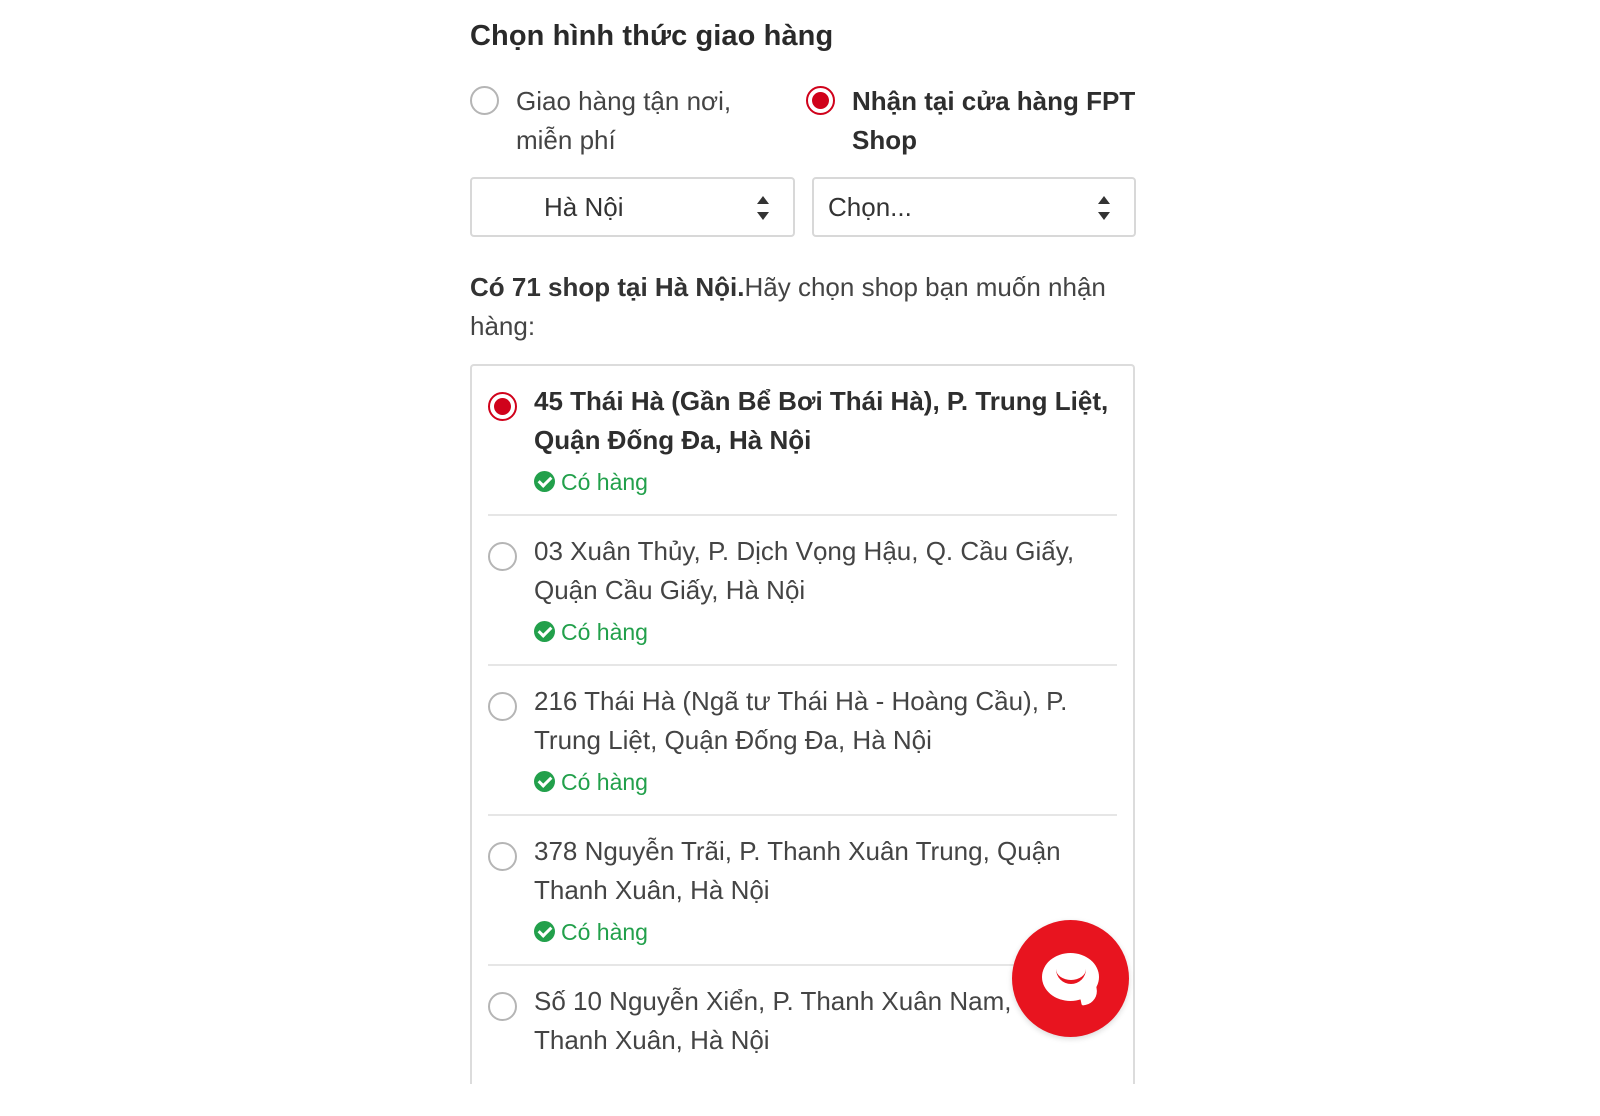 The image size is (1600, 1116). What do you see at coordinates (994, 121) in the screenshot?
I see `store-pickup-label: Nhận tại cửa hàng FPT Shop` at bounding box center [994, 121].